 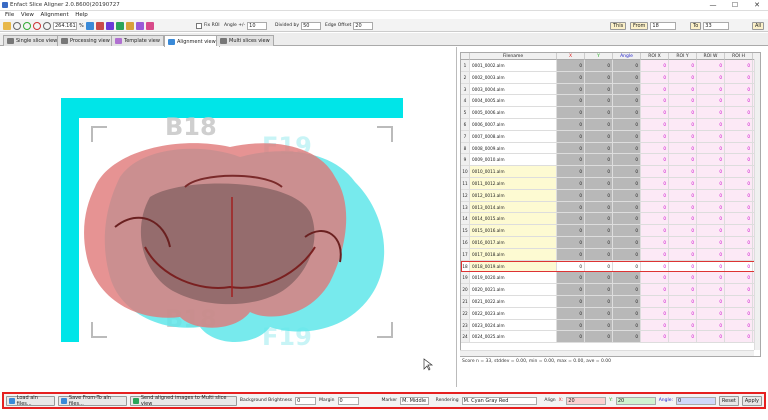 What do you see at coordinates (9, 15) in the screenshot?
I see `menu-file: File` at bounding box center [9, 15].